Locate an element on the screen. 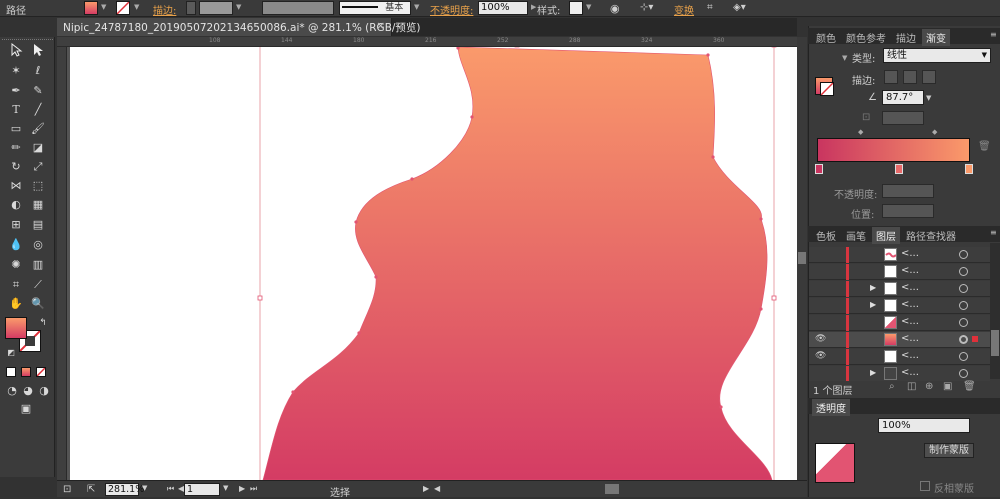  none-mode-icon is located at coordinates (41, 372).